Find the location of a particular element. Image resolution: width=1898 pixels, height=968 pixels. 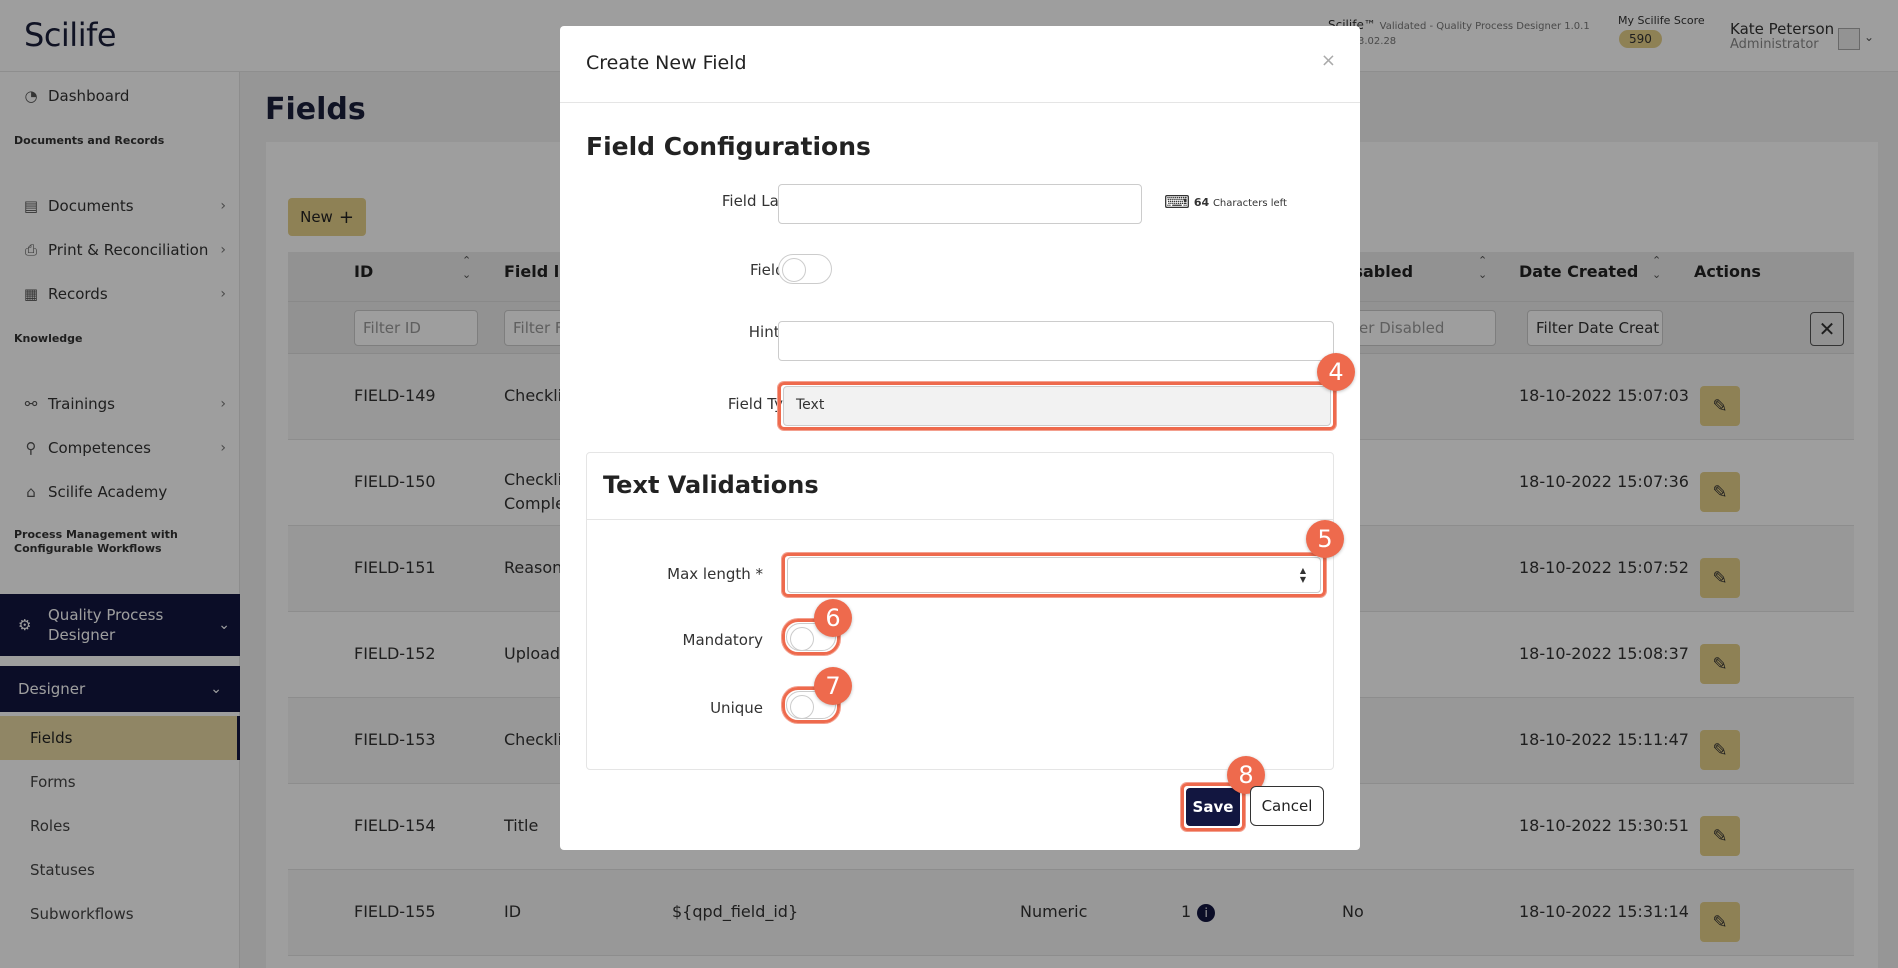

annotation-badge: 6 is located at coordinates (833, 618).